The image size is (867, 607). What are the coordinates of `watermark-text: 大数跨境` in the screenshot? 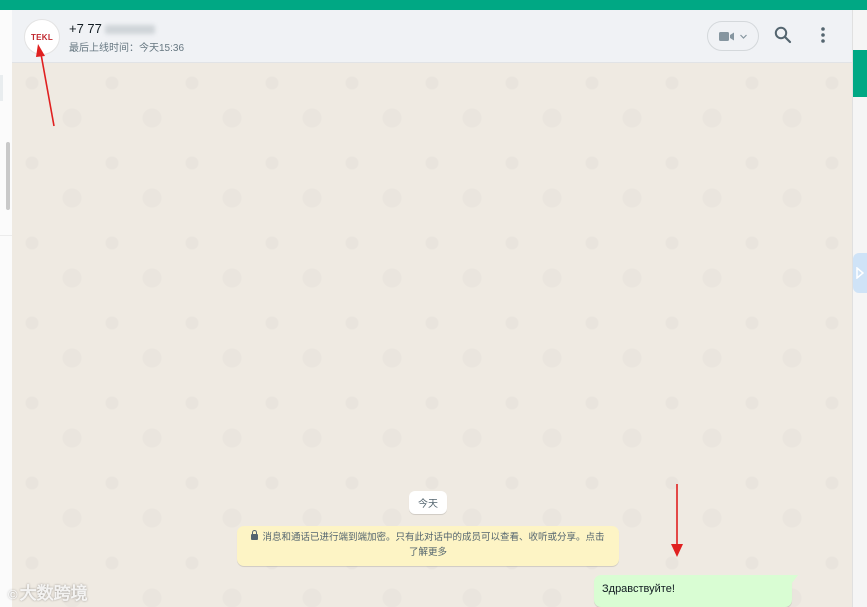 It's located at (53, 593).